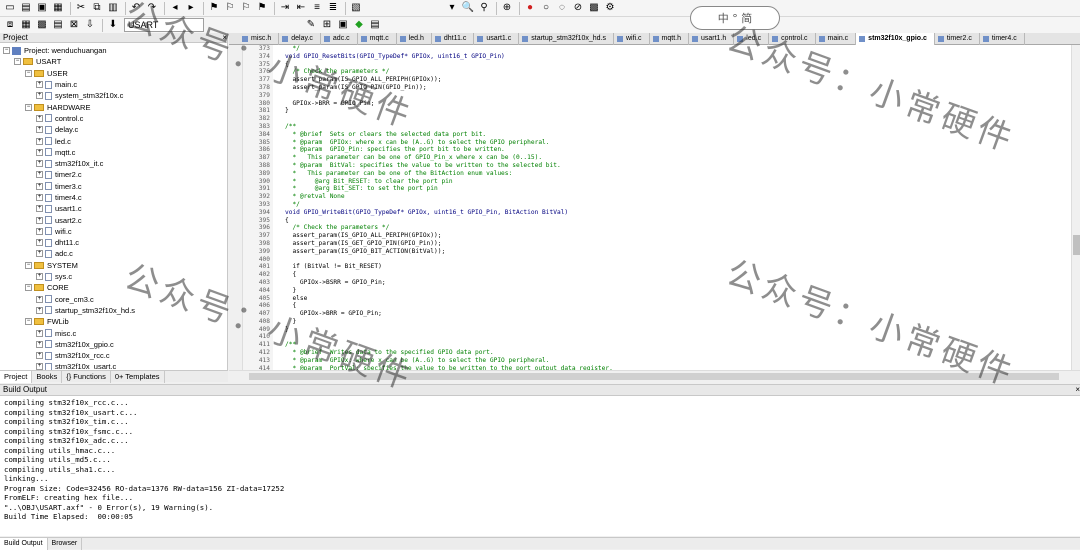 The width and height of the screenshot is (1080, 550). Describe the element at coordinates (333, 8) in the screenshot. I see `uncomment-icon: ≣` at that location.